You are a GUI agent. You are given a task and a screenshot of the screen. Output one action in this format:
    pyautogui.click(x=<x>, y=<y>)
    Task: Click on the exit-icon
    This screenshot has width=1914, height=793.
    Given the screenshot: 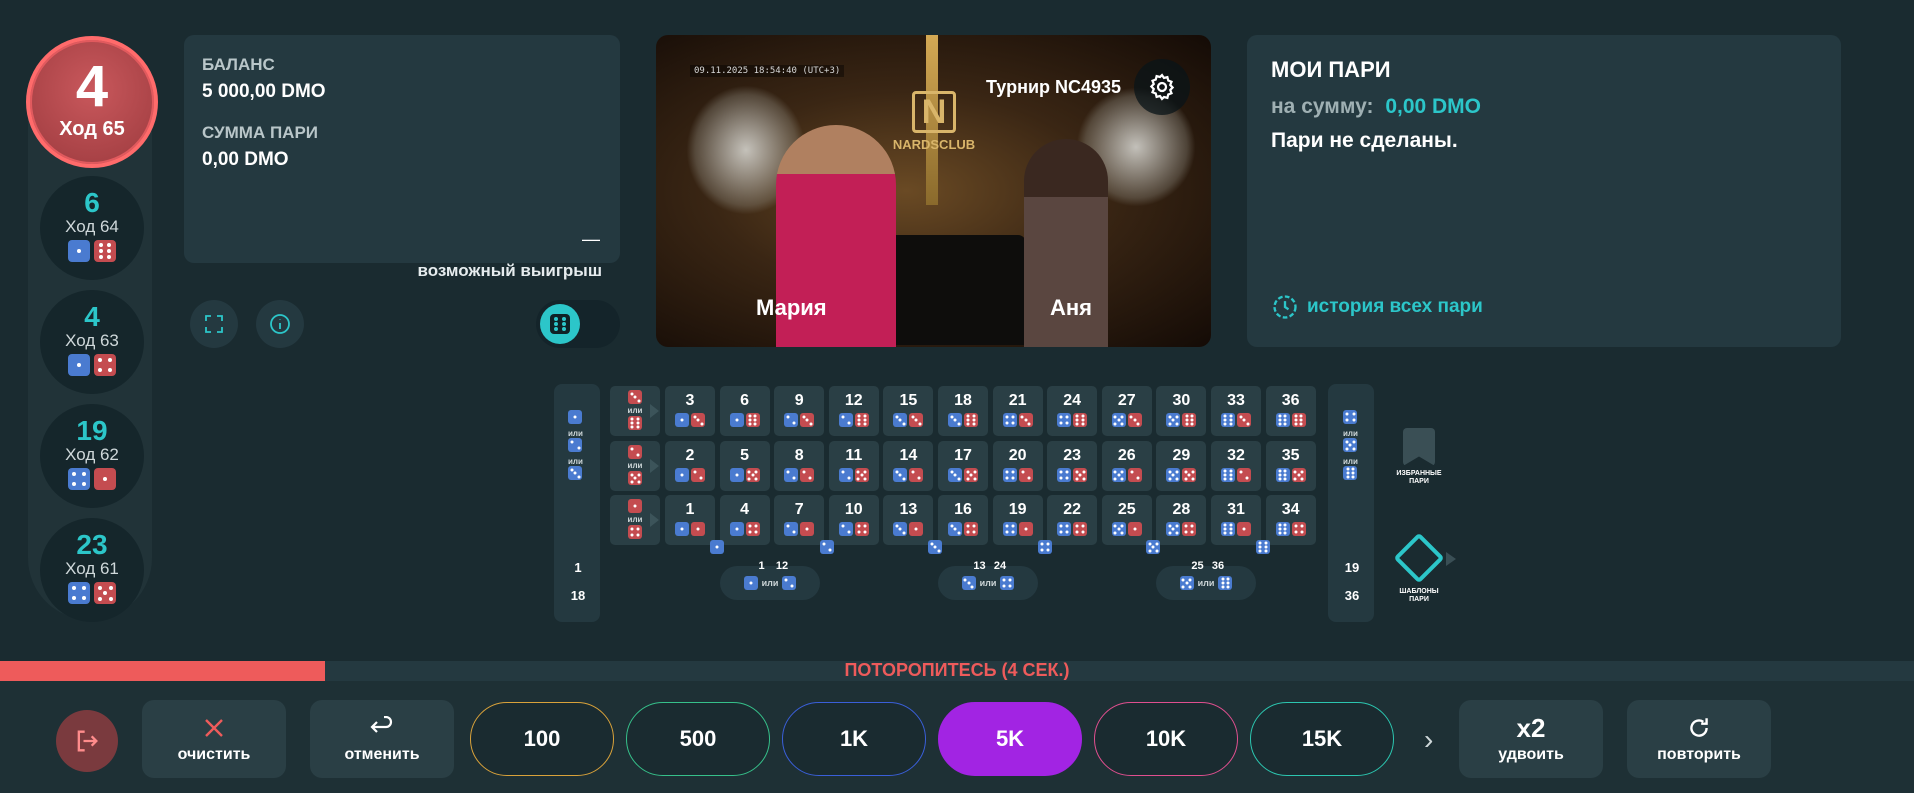 What is the action you would take?
    pyautogui.click(x=87, y=741)
    